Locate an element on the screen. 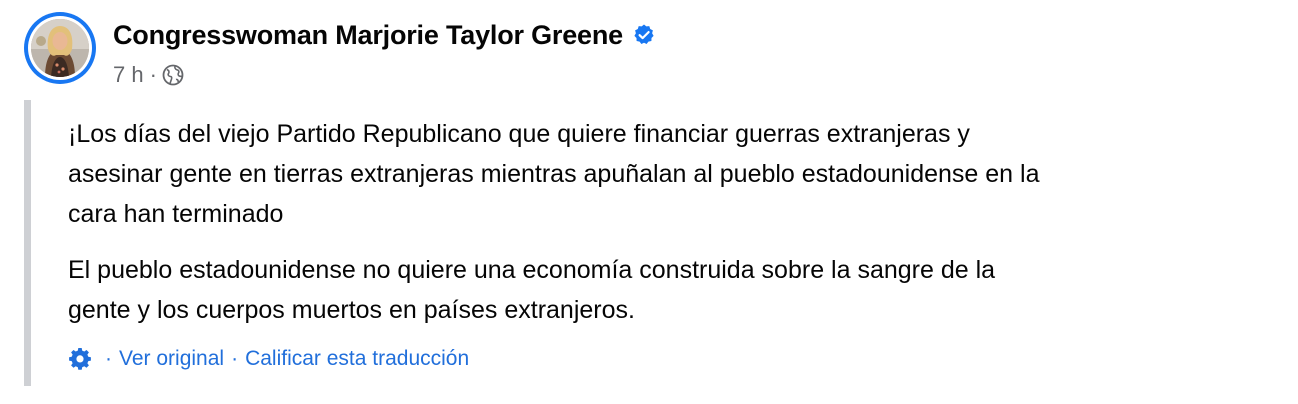 Image resolution: width=1298 pixels, height=404 pixels. gear-icon is located at coordinates (80, 359).